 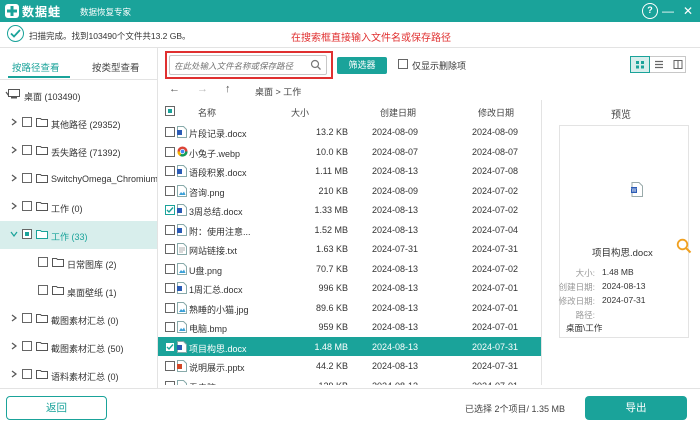 What do you see at coordinates (637, 189) in the screenshot?
I see `word-document-icon: W` at bounding box center [637, 189].